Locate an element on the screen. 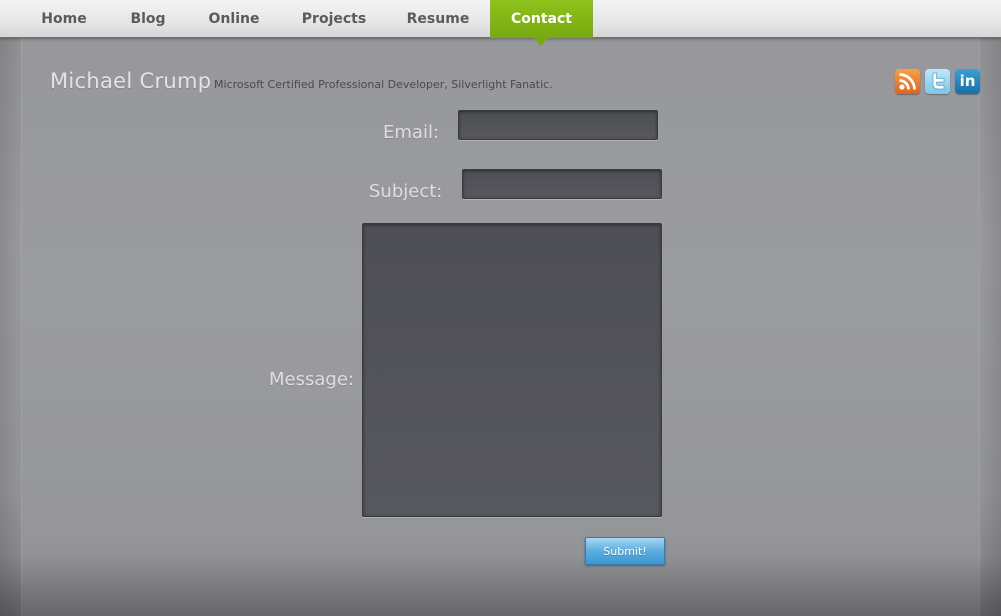 This screenshot has height=616, width=1001. site-title: Michael Crump is located at coordinates (131, 81).